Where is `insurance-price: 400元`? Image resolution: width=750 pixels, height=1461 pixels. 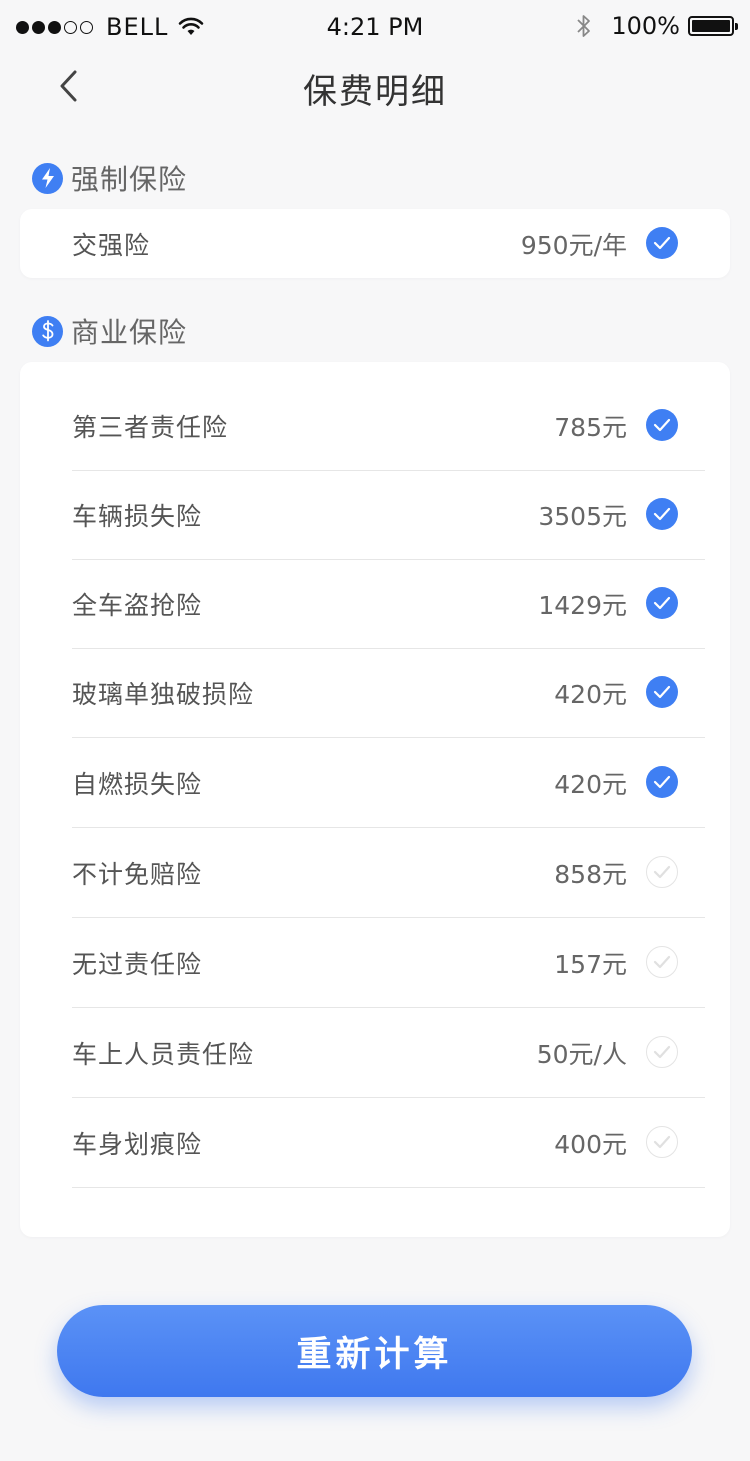 insurance-price: 400元 is located at coordinates (590, 1144).